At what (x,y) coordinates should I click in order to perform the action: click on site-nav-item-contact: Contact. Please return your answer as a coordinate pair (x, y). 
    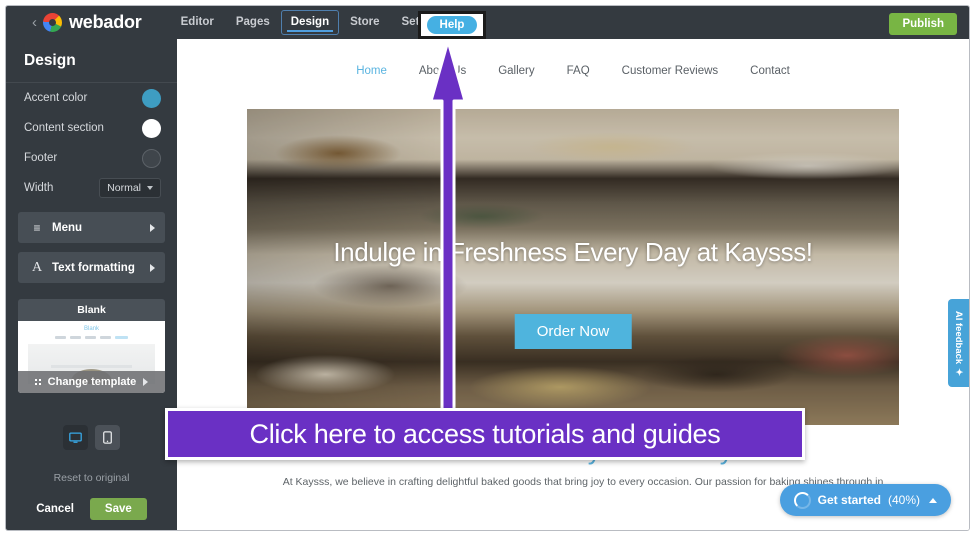
    Looking at the image, I should click on (770, 71).